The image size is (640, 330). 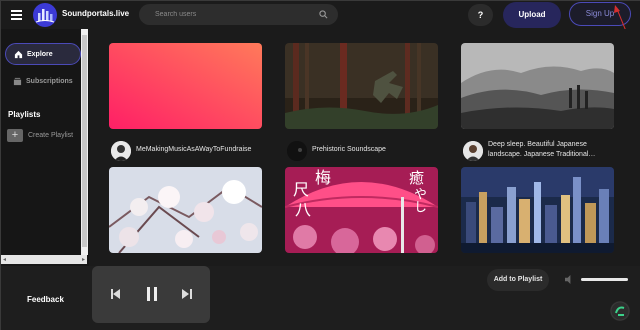 What do you see at coordinates (600, 14) in the screenshot?
I see `sign-up-button: Sign Up` at bounding box center [600, 14].